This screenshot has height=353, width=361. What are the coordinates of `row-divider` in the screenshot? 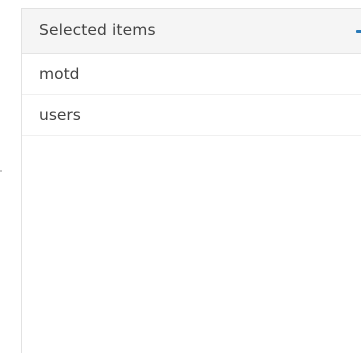 It's located at (191, 135).